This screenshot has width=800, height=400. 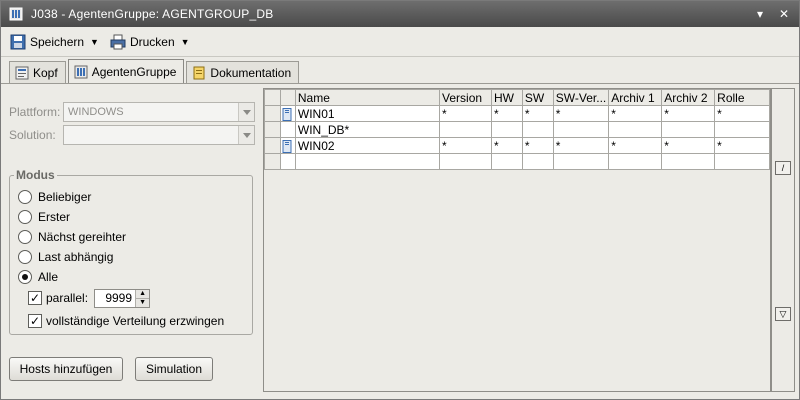 I want to click on vertical-scrollbar: / ▽, so click(x=783, y=240).